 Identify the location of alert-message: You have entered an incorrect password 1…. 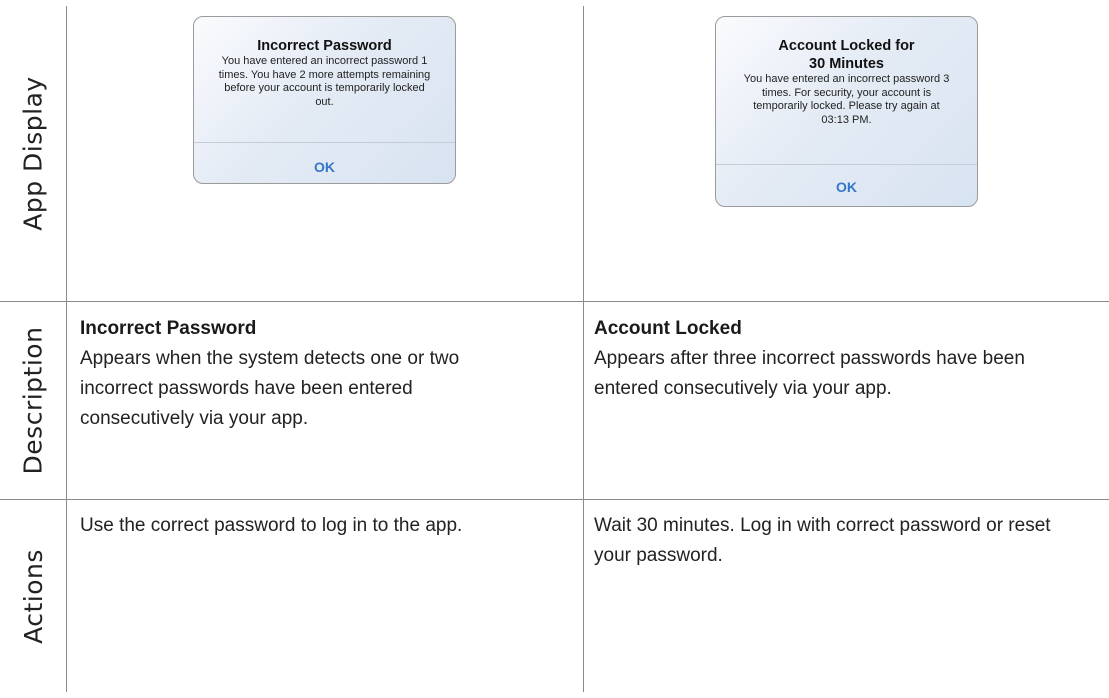
(324, 81).